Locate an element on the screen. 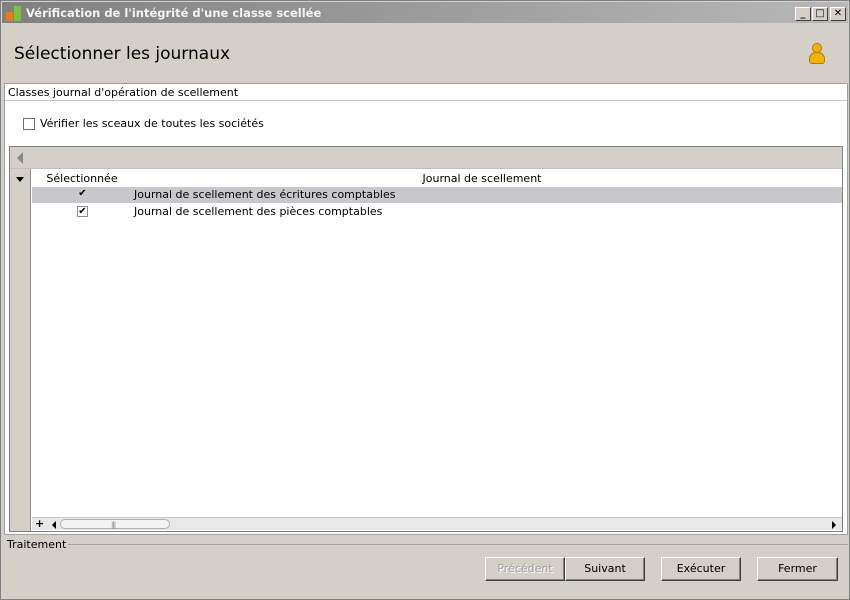 The height and width of the screenshot is (600, 850). traitement-divider is located at coordinates (454, 544).